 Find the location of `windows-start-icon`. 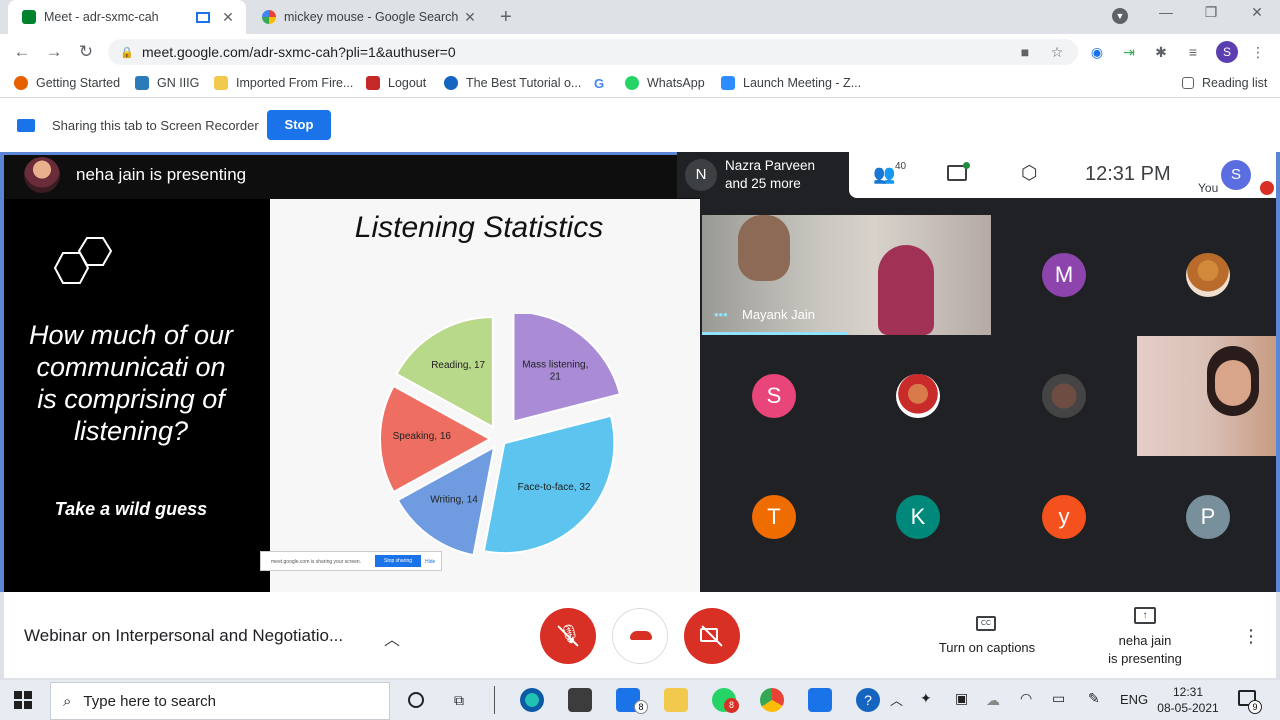

windows-start-icon is located at coordinates (23, 700).